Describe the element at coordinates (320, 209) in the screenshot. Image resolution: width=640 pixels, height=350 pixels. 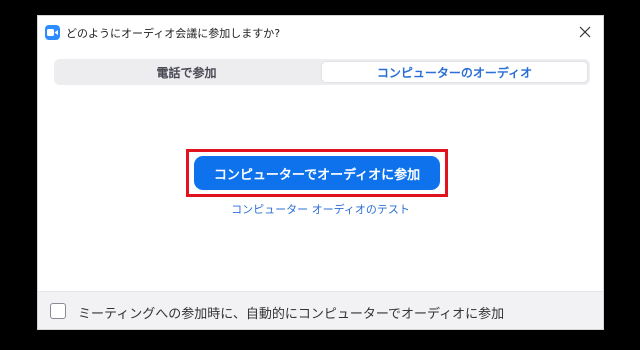
I see `test-computer-audio-link: コンピューター オーディオのテスト` at that location.